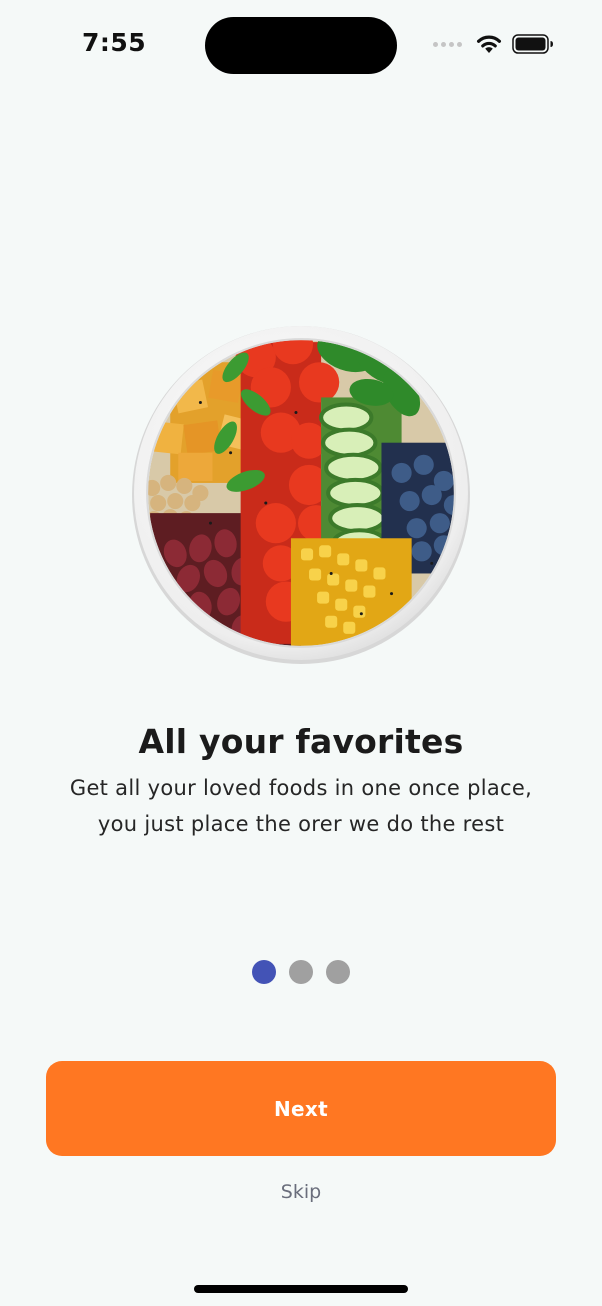  Describe the element at coordinates (301, 1108) in the screenshot. I see `next-button: Next` at that location.